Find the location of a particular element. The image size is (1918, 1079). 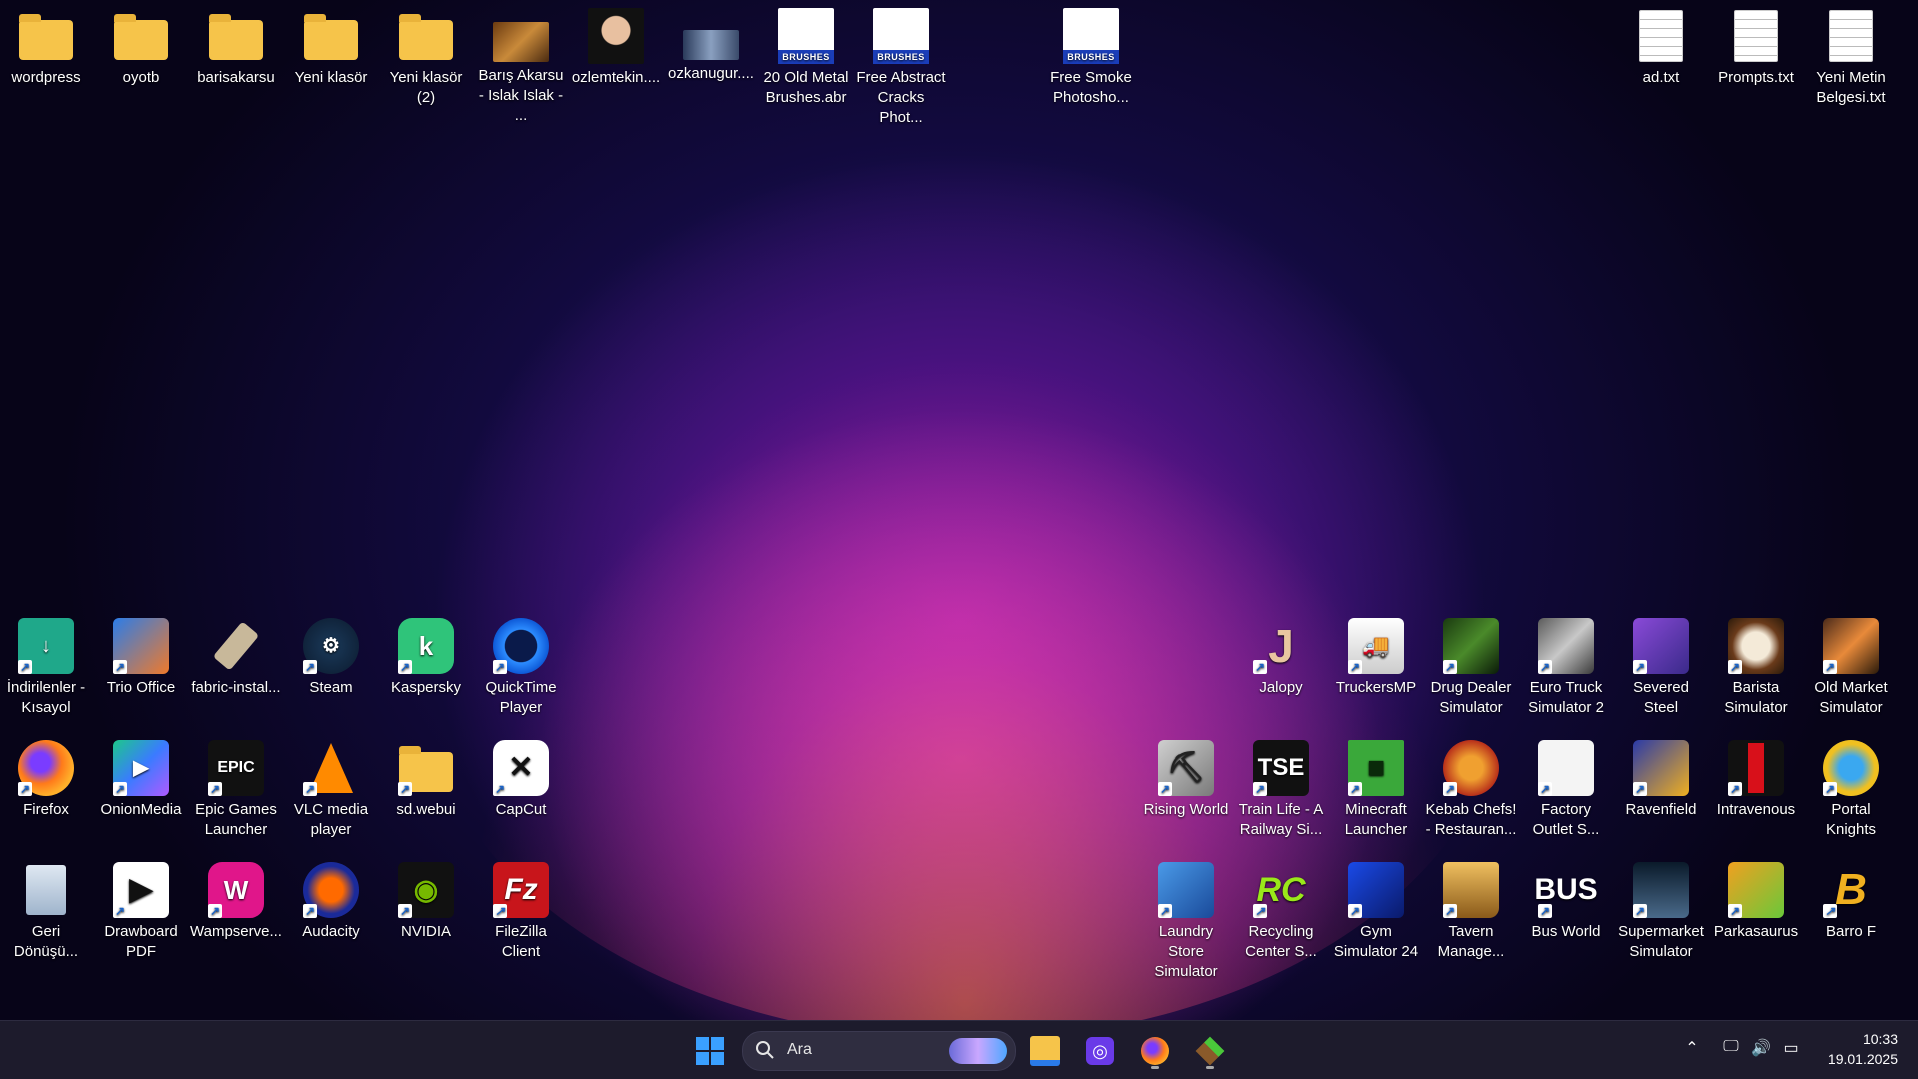

folder-icon is located at coordinates (46, 36).